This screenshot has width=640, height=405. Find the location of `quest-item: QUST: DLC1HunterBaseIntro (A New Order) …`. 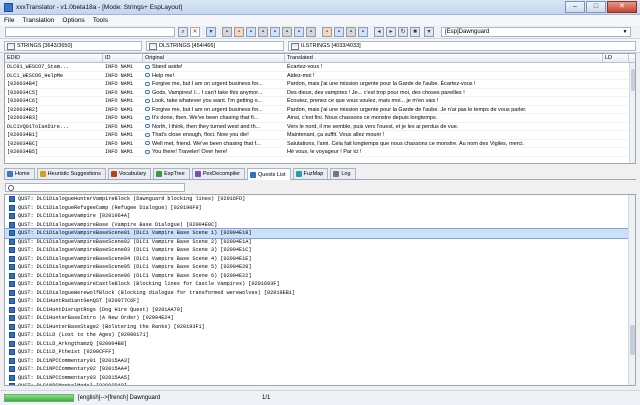

quest-item: QUST: DLC1HunterBaseIntro (A New Order) … is located at coordinates (320, 318).